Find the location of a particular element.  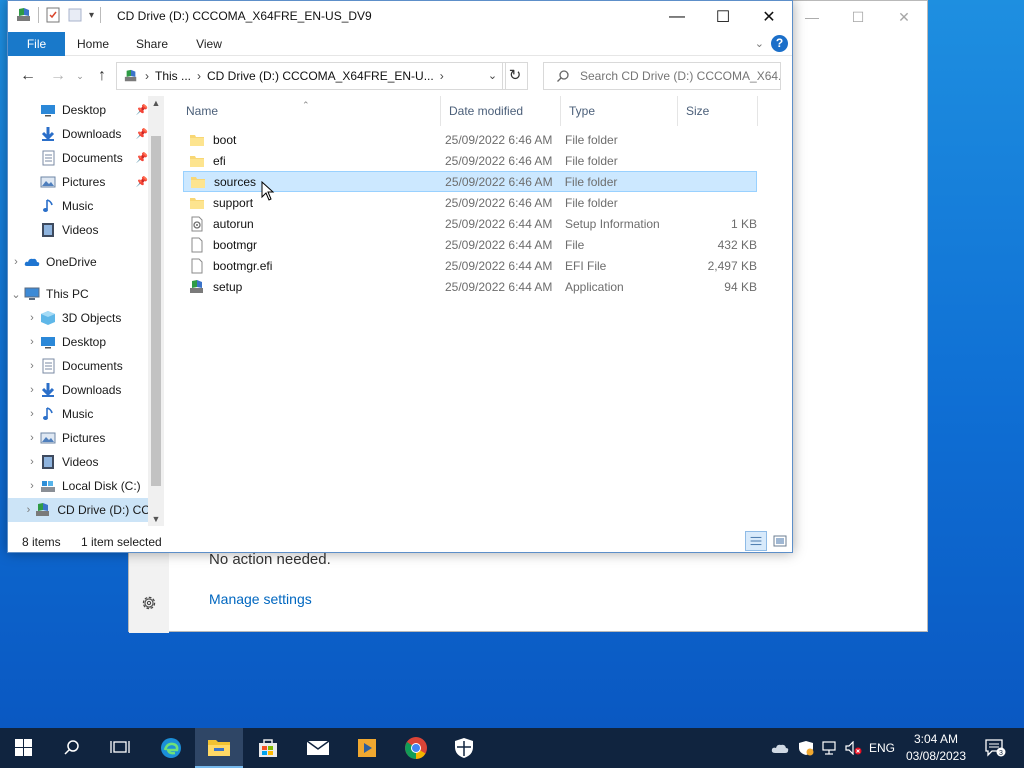

taskbar-file-explorer is located at coordinates (219, 748).